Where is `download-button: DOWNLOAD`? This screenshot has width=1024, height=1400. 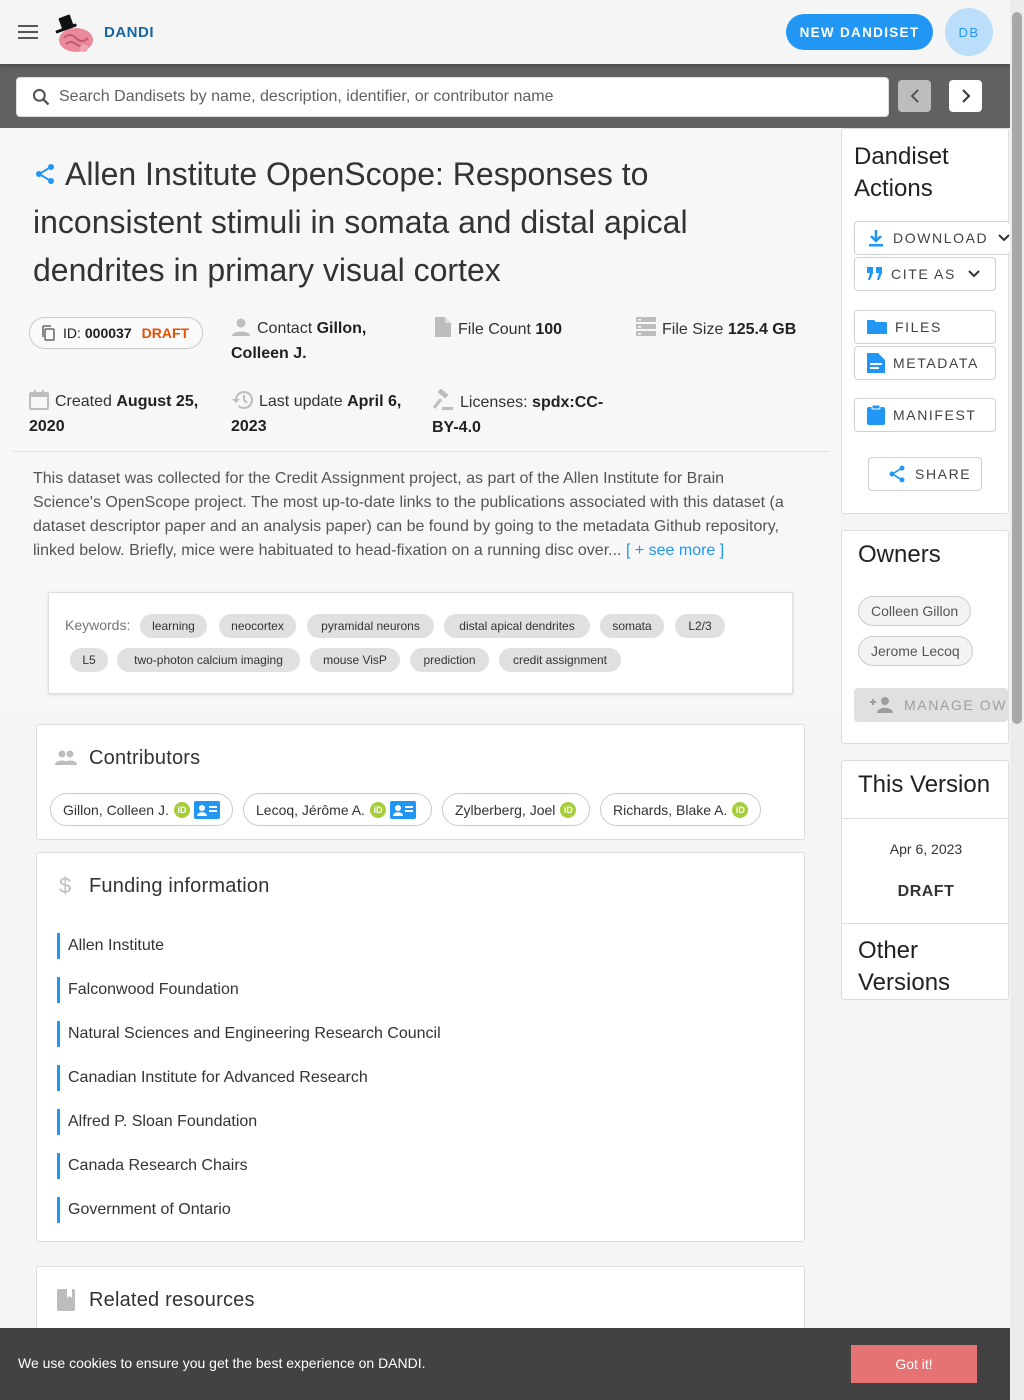 download-button: DOWNLOAD is located at coordinates (932, 238).